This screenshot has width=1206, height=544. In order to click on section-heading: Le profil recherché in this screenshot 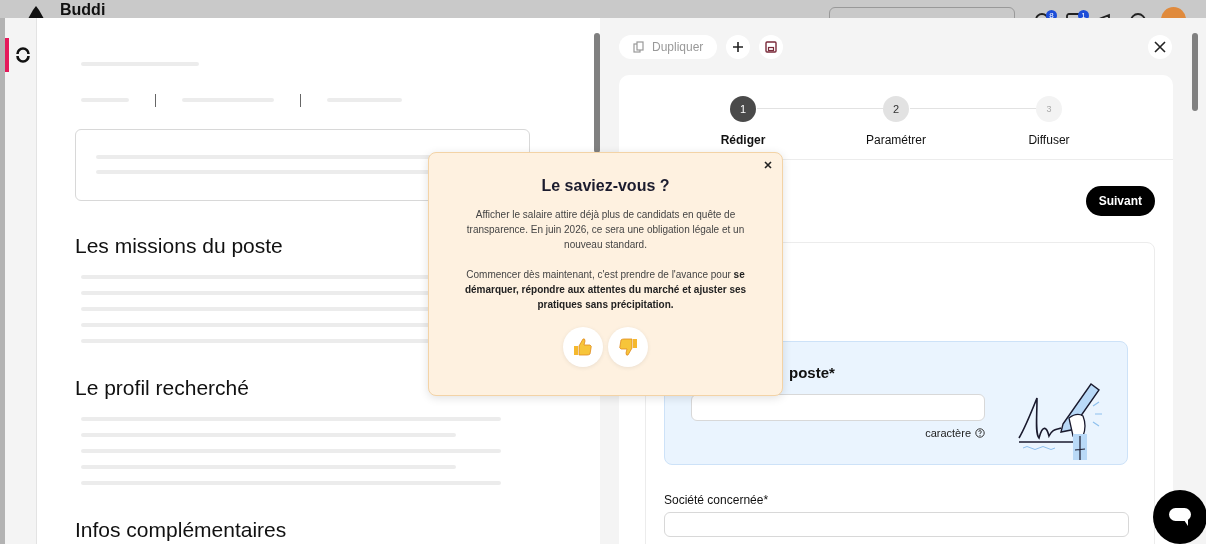, I will do `click(162, 388)`.